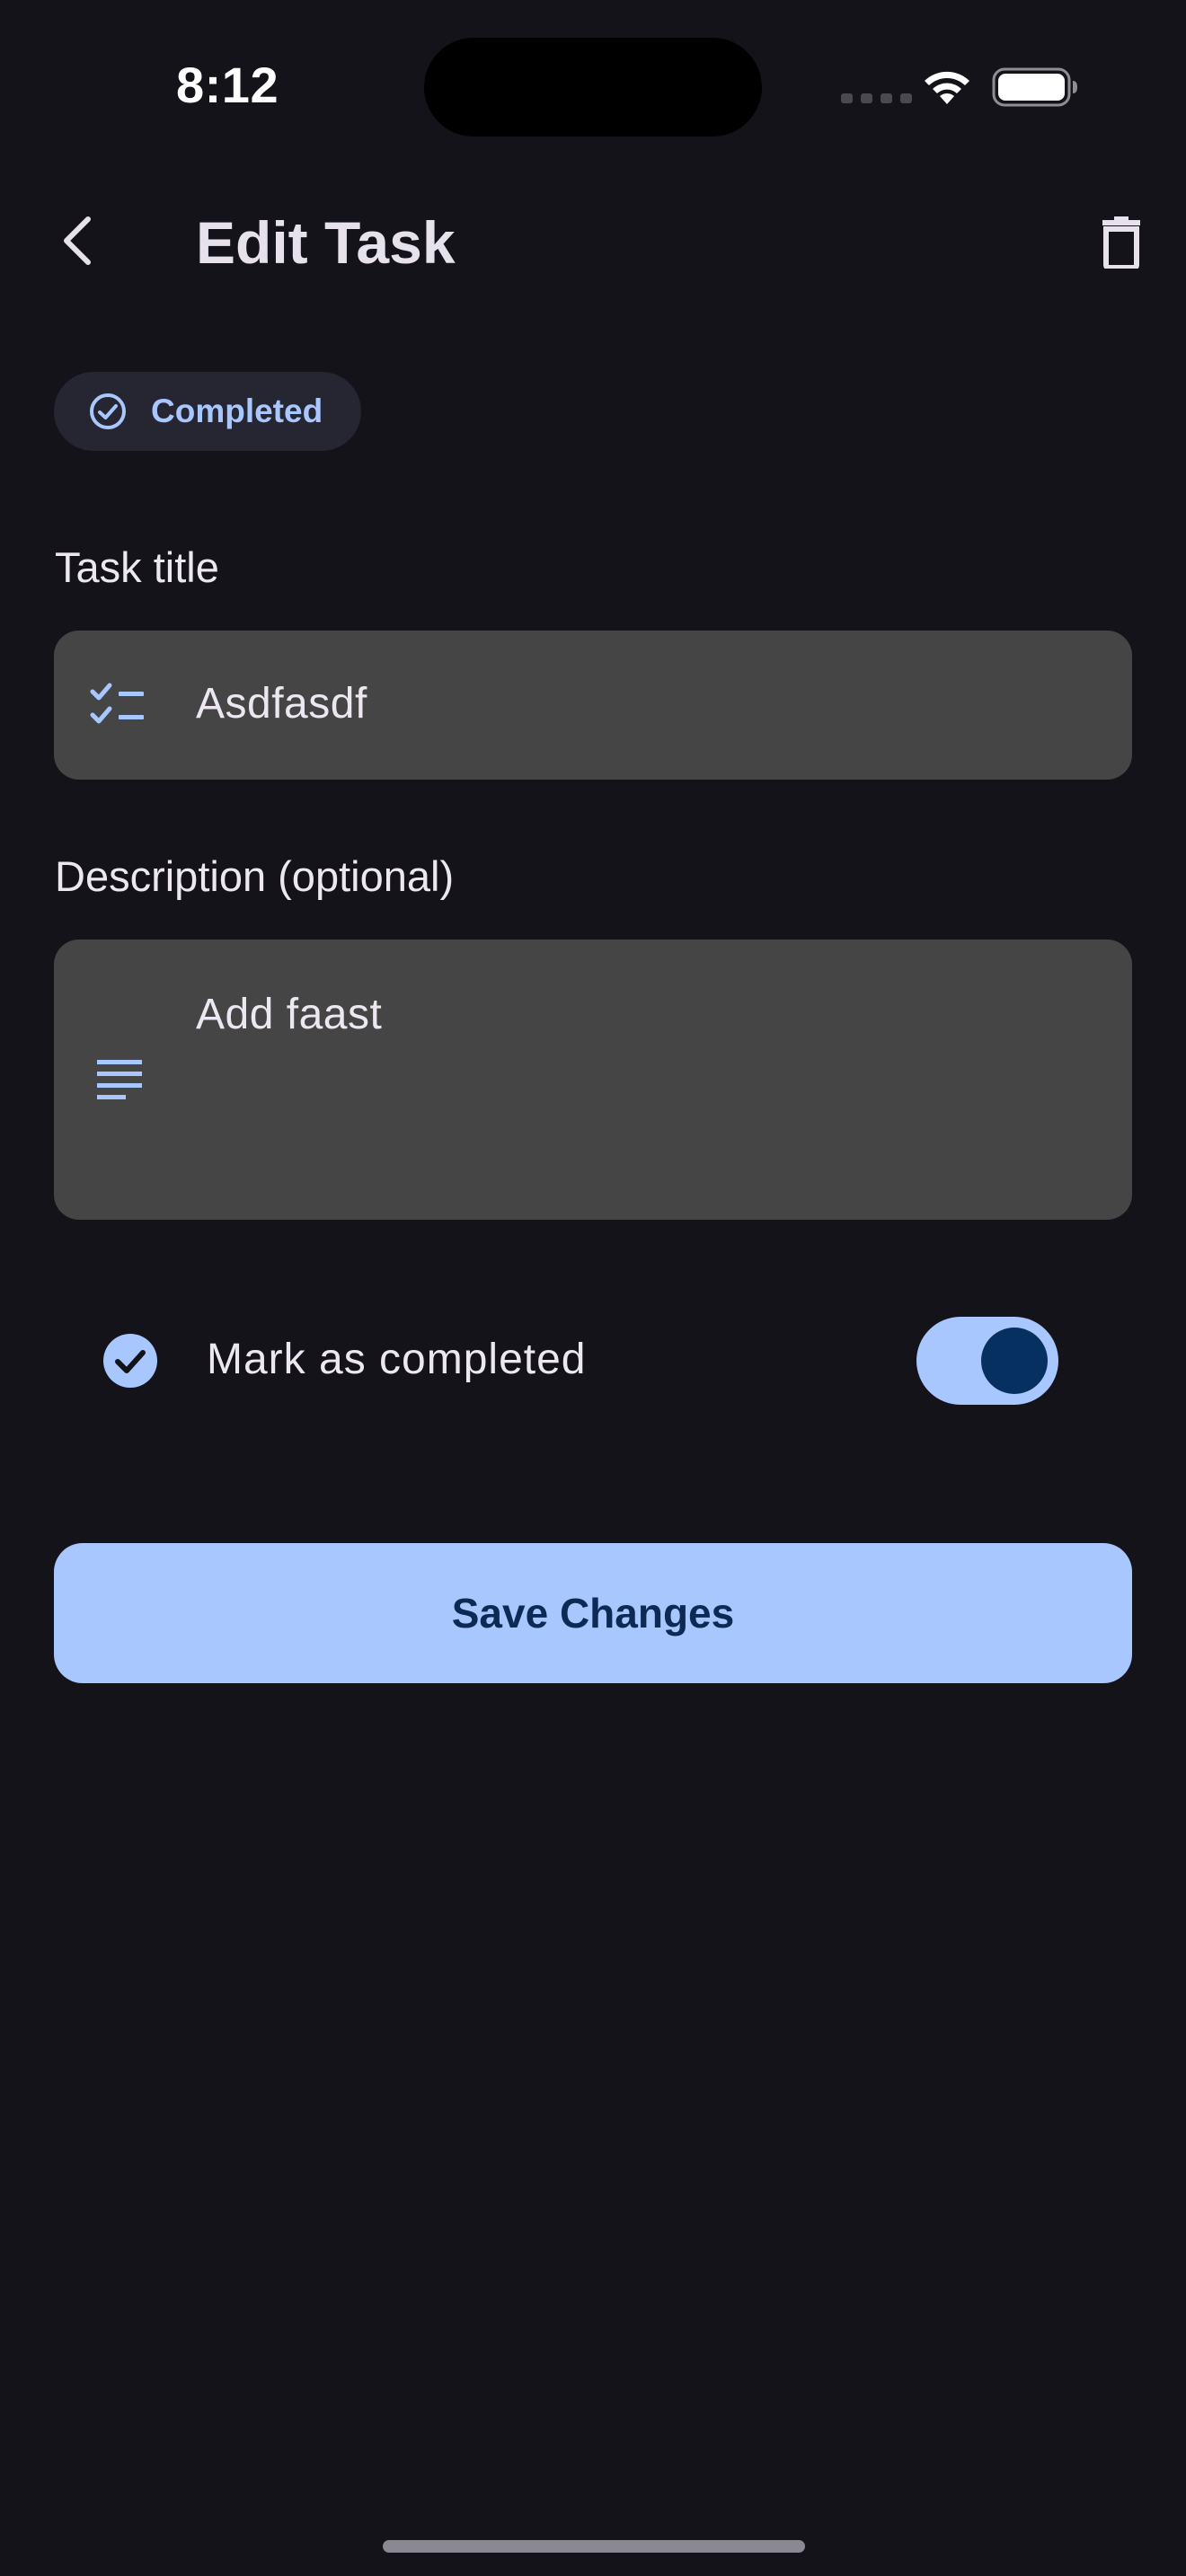 This screenshot has width=1186, height=2576. What do you see at coordinates (594, 2546) in the screenshot?
I see `home-indicator` at bounding box center [594, 2546].